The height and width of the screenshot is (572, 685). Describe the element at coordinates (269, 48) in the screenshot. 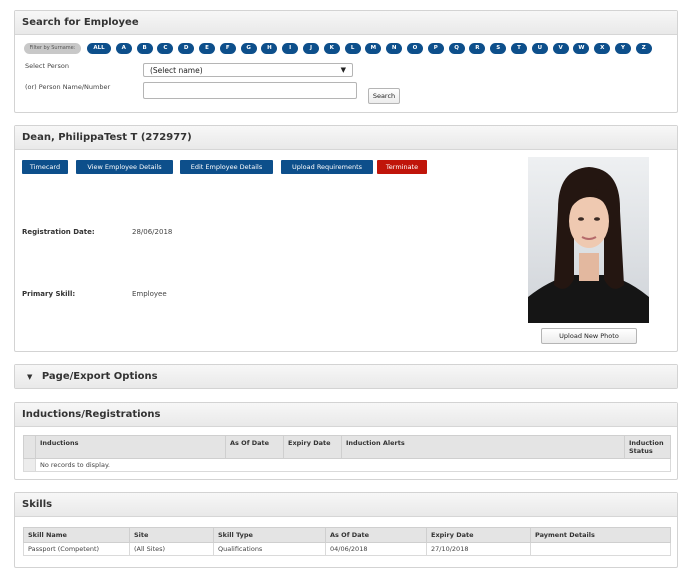

I see `surname-filter-h: H` at that location.